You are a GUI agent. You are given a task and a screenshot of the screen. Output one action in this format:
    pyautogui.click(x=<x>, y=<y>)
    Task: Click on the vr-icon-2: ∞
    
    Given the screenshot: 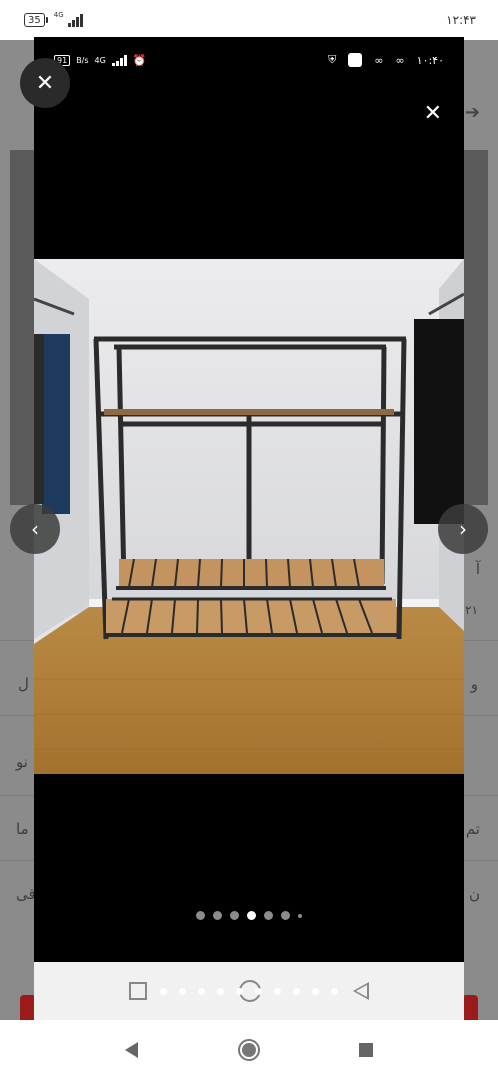 What is the action you would take?
    pyautogui.click(x=400, y=60)
    